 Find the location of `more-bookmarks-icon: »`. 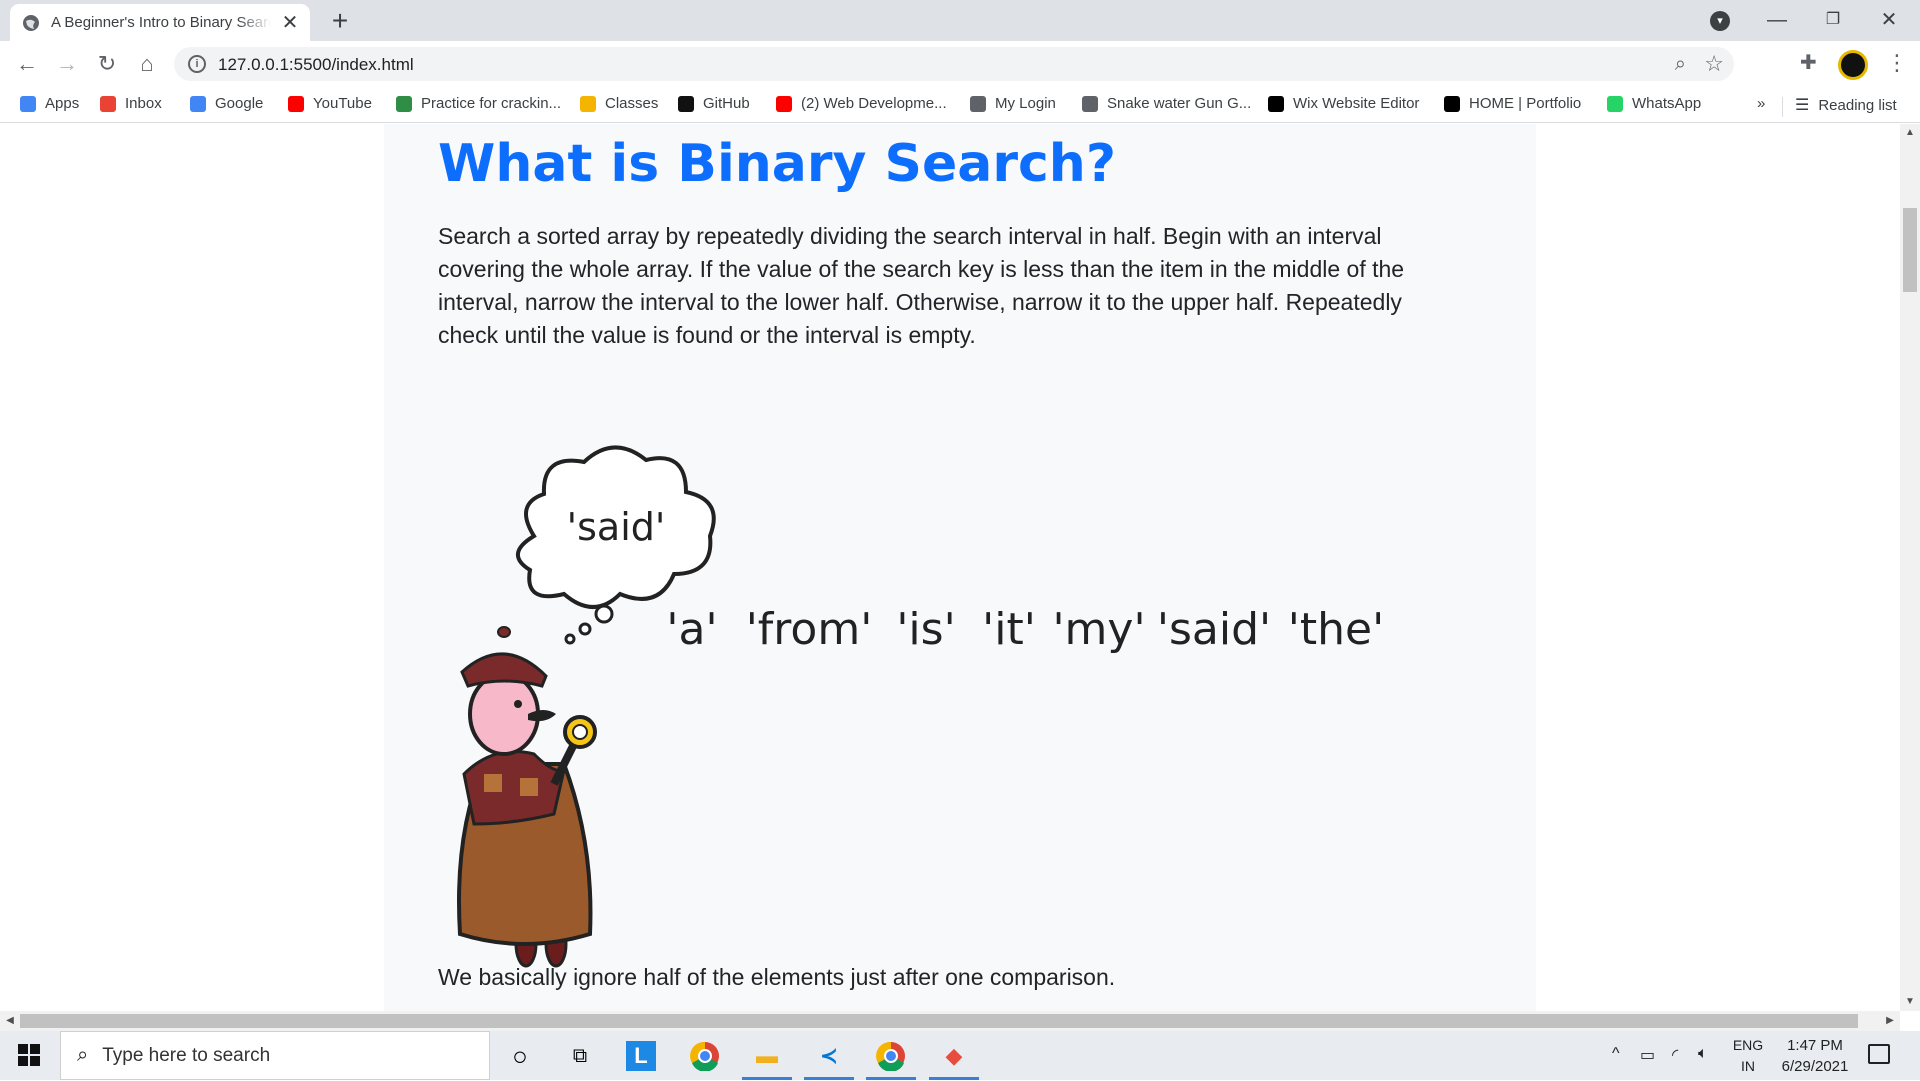

more-bookmarks-icon: » is located at coordinates (1761, 103).